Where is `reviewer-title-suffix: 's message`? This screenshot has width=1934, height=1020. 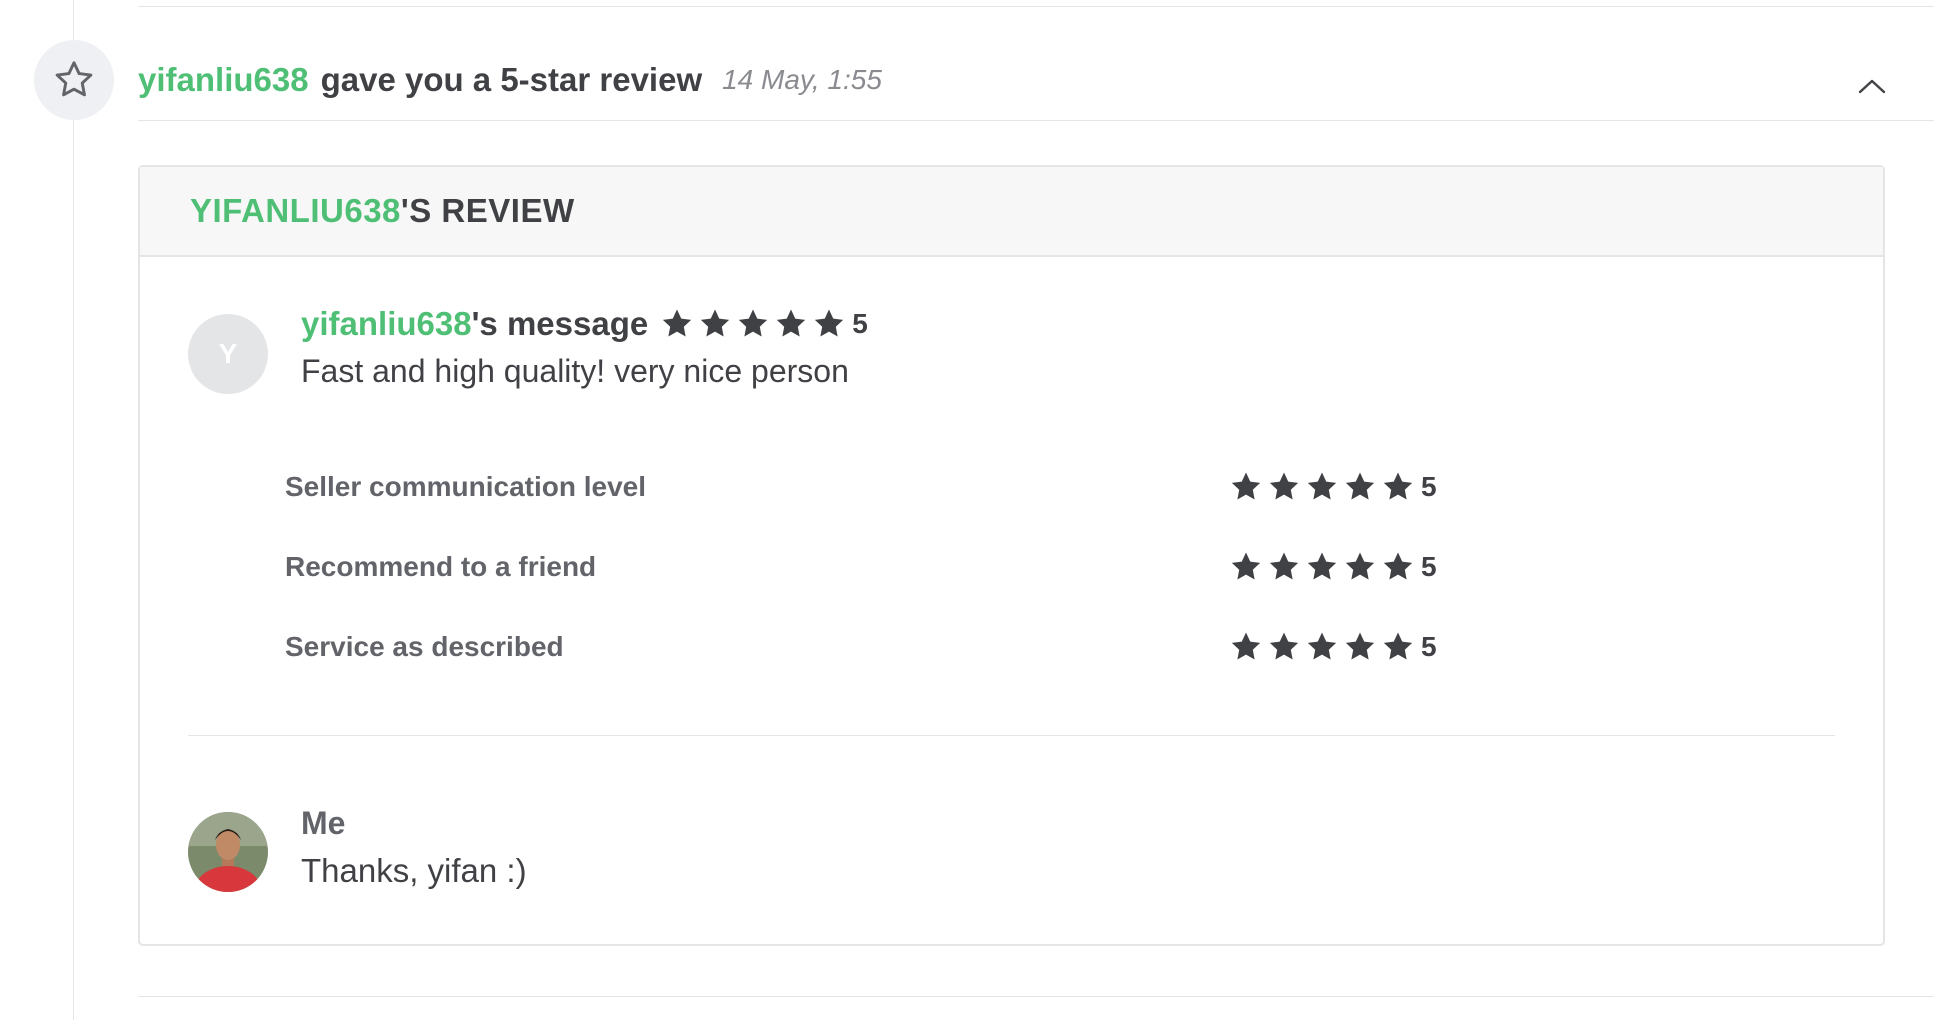 reviewer-title-suffix: 's message is located at coordinates (560, 323).